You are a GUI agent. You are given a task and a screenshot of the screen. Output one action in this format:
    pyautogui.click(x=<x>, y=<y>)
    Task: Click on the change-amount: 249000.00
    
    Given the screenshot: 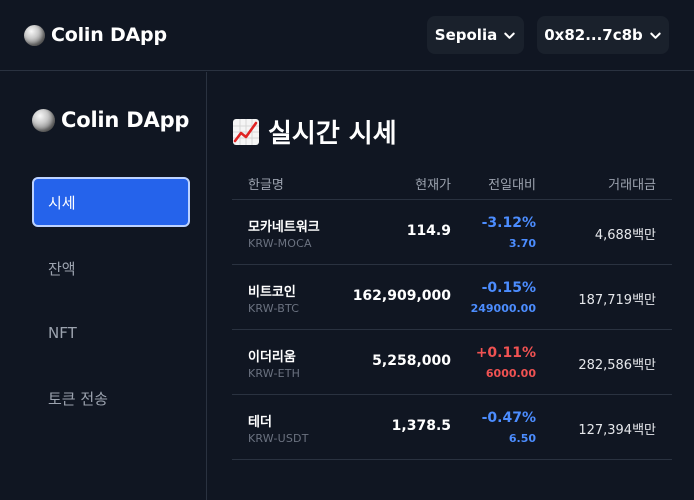 What is the action you would take?
    pyautogui.click(x=503, y=308)
    